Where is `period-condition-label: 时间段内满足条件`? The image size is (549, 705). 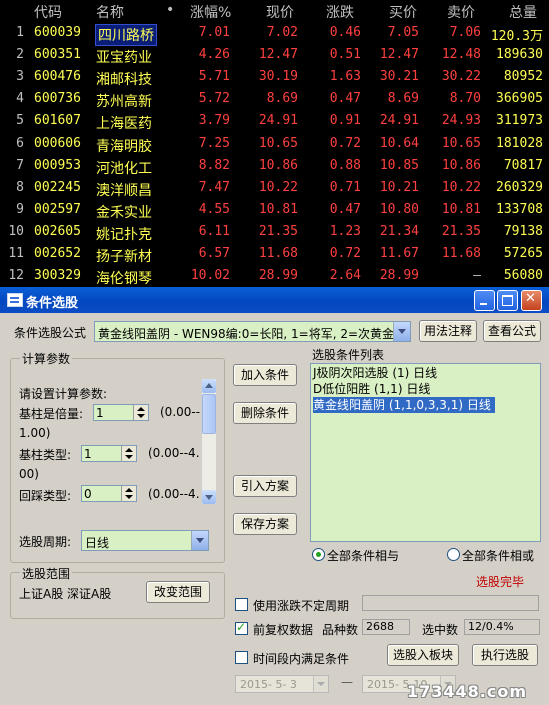 period-condition-label: 时间段内满足条件 is located at coordinates (301, 658).